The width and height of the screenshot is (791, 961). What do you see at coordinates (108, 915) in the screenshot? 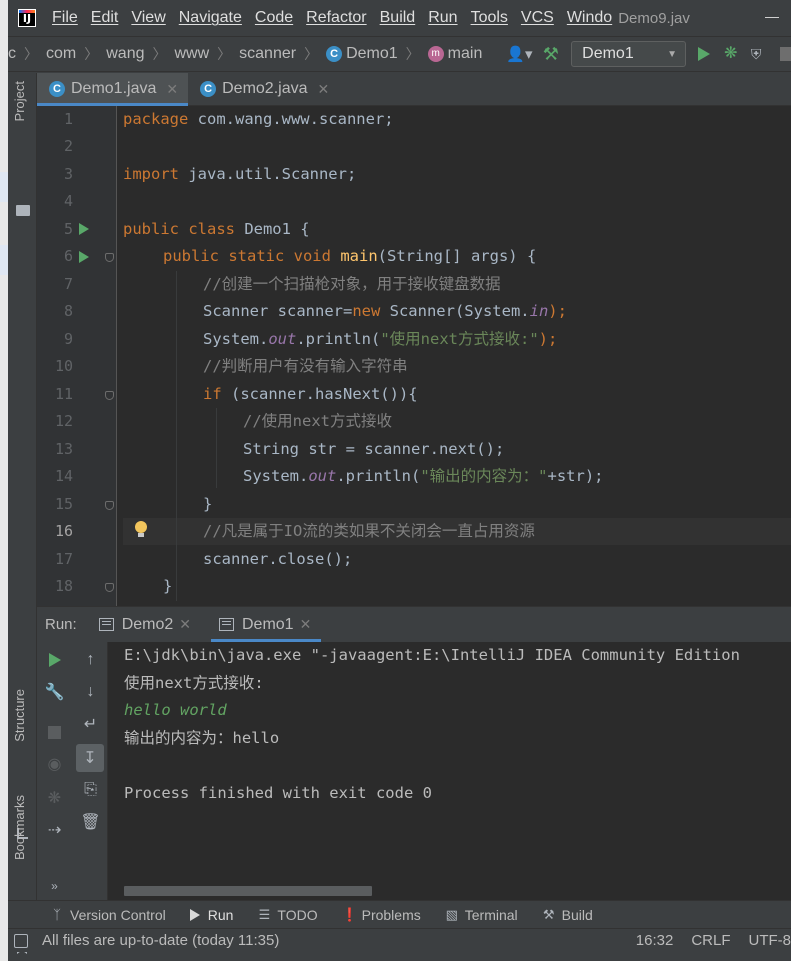
I see `tool-tab-version-control: ᛉ Version Control` at bounding box center [108, 915].